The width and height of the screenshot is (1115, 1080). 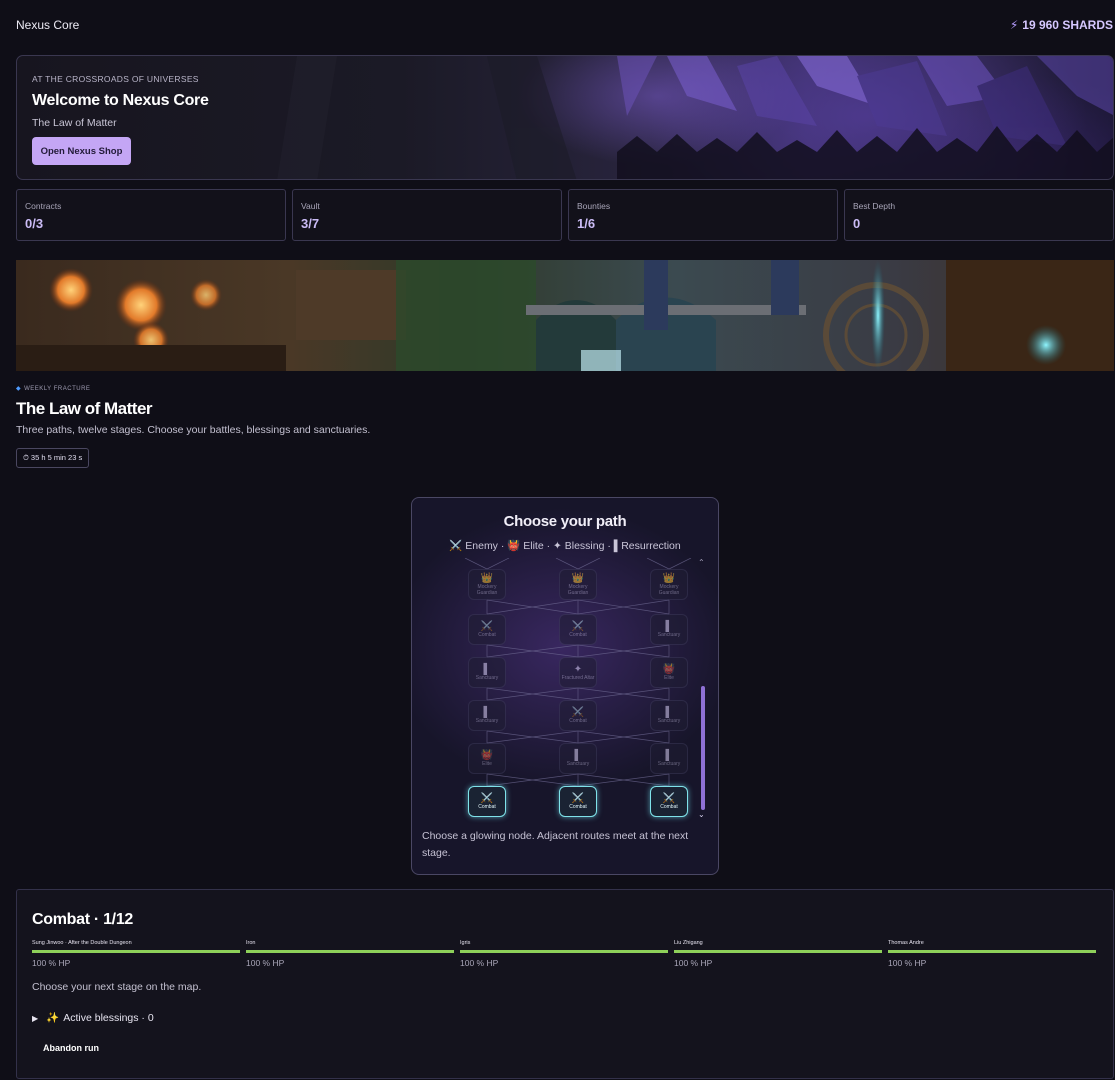 What do you see at coordinates (57, 389) in the screenshot?
I see `fracture-eyebrow-text: WEEKLY FRACTURE` at bounding box center [57, 389].